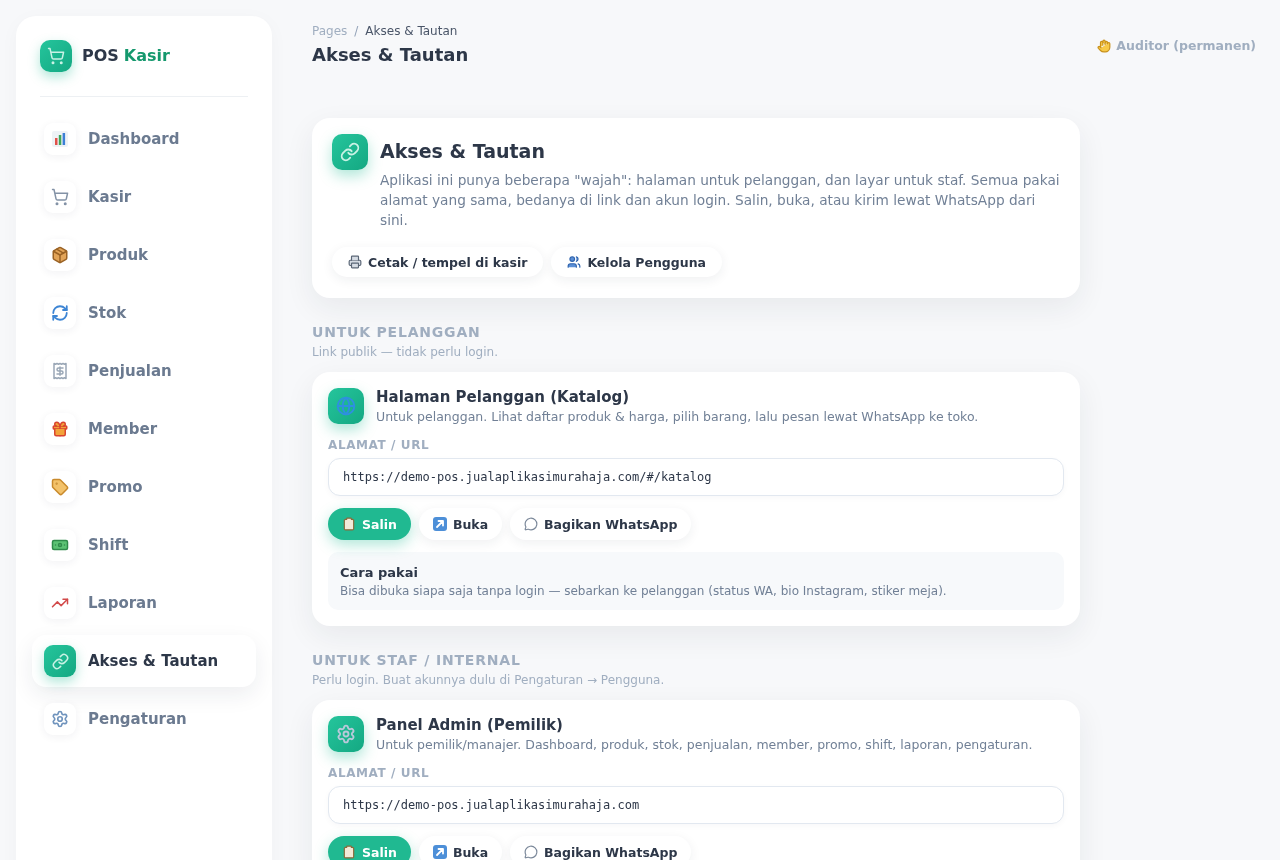 The image size is (1280, 860). Describe the element at coordinates (60, 429) in the screenshot. I see `gift-icon` at that location.